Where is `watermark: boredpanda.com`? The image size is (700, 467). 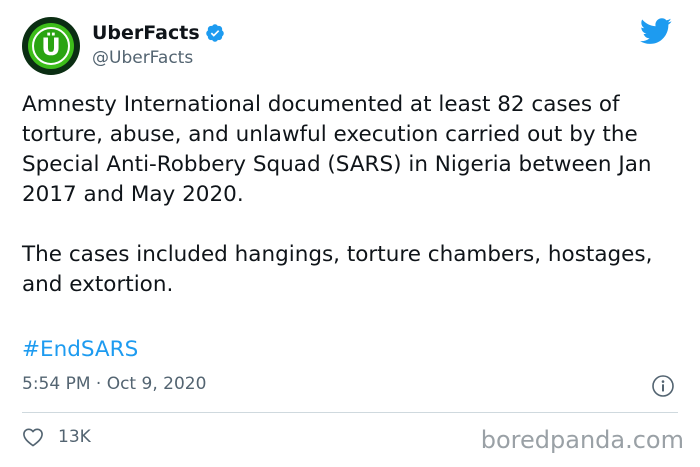
watermark: boredpanda.com is located at coordinates (582, 440).